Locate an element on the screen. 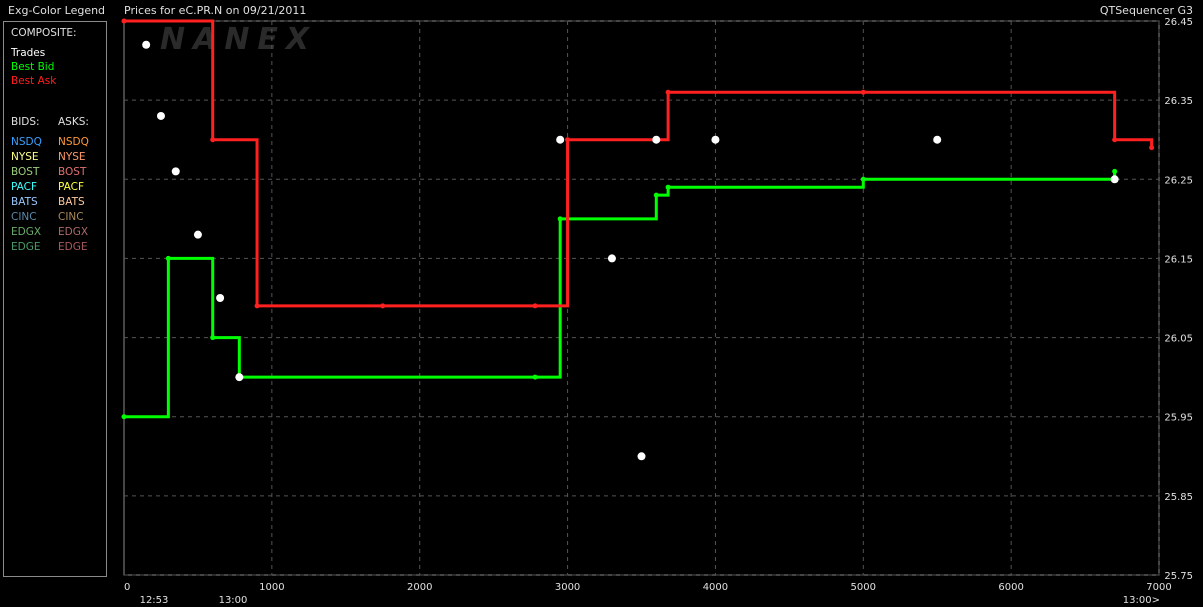 The width and height of the screenshot is (1203, 607). x-tick-label: 3000 is located at coordinates (567, 587).